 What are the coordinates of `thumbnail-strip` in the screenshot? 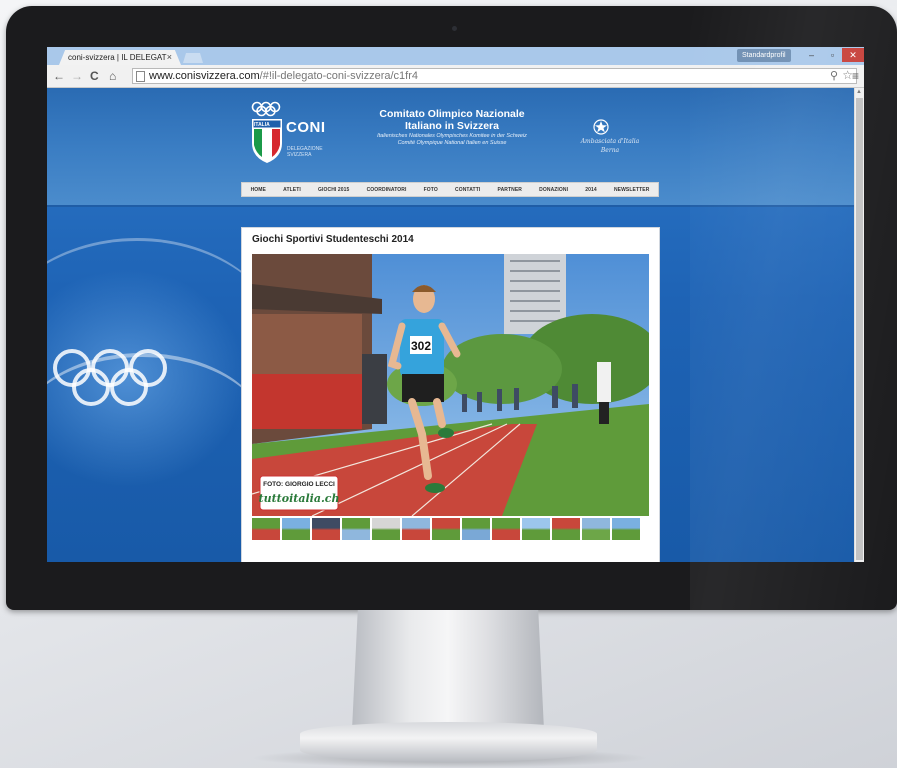 It's located at (450, 529).